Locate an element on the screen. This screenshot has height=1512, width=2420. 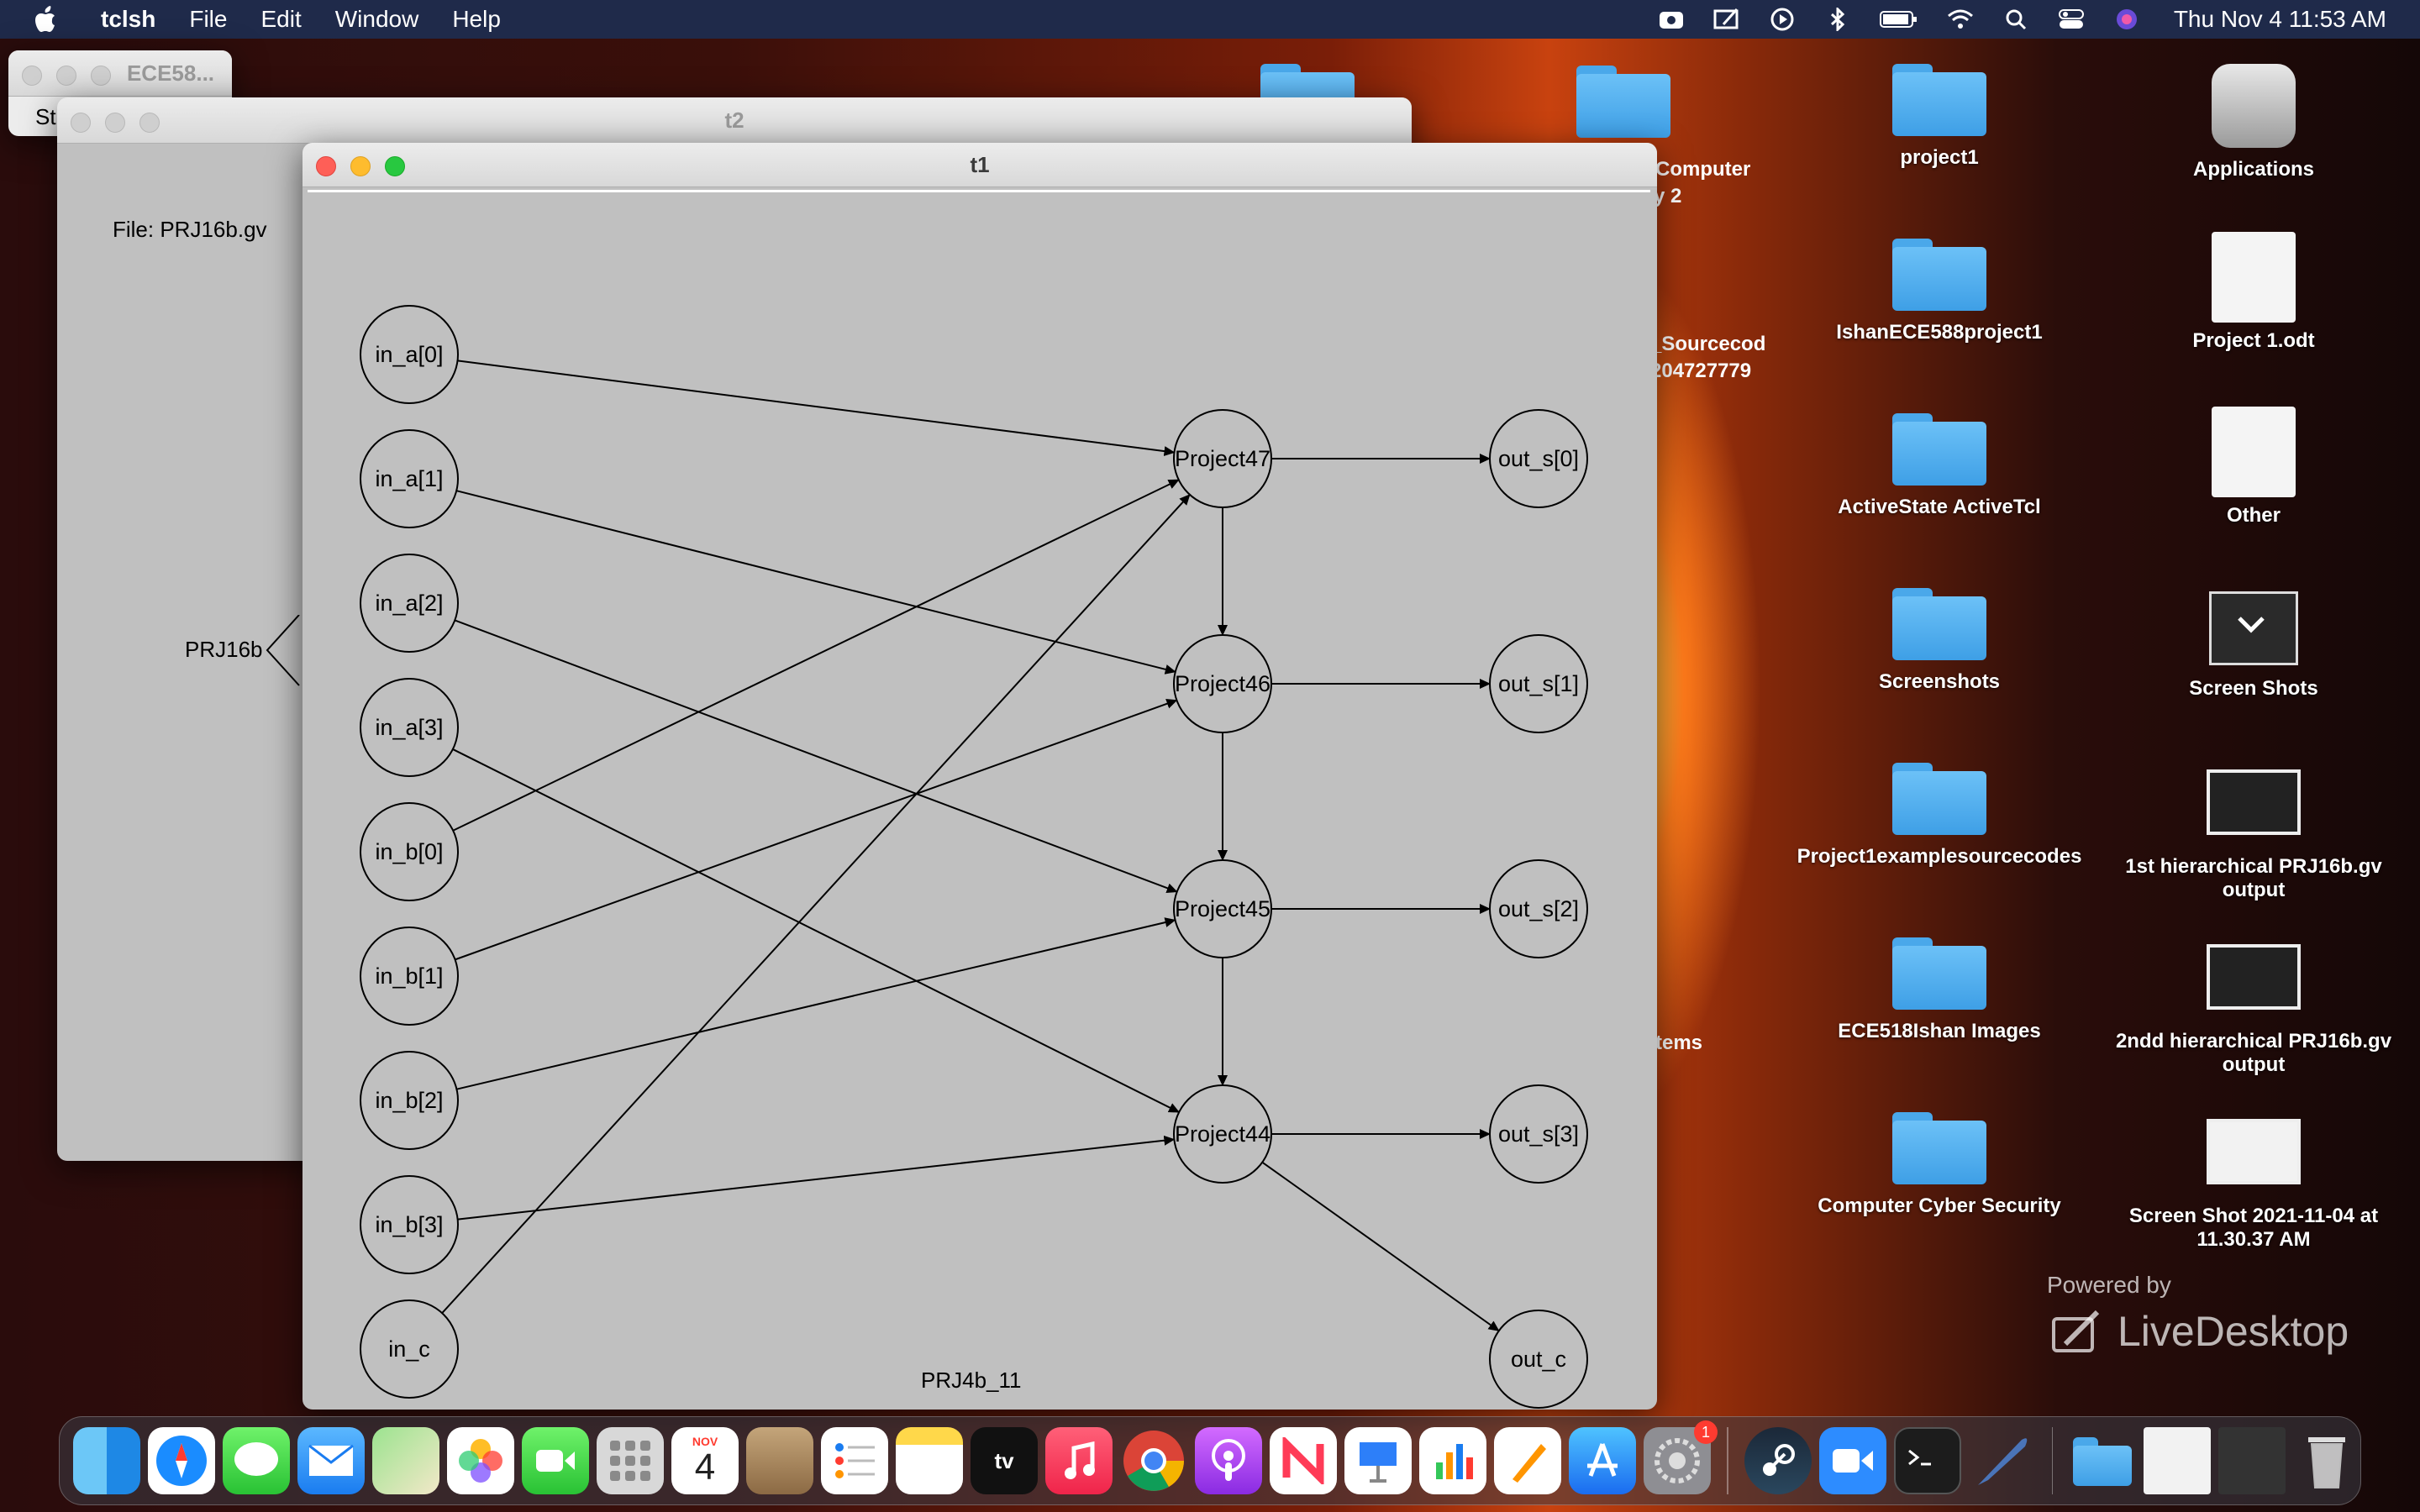
launchpad-icon is located at coordinates (630, 1460).